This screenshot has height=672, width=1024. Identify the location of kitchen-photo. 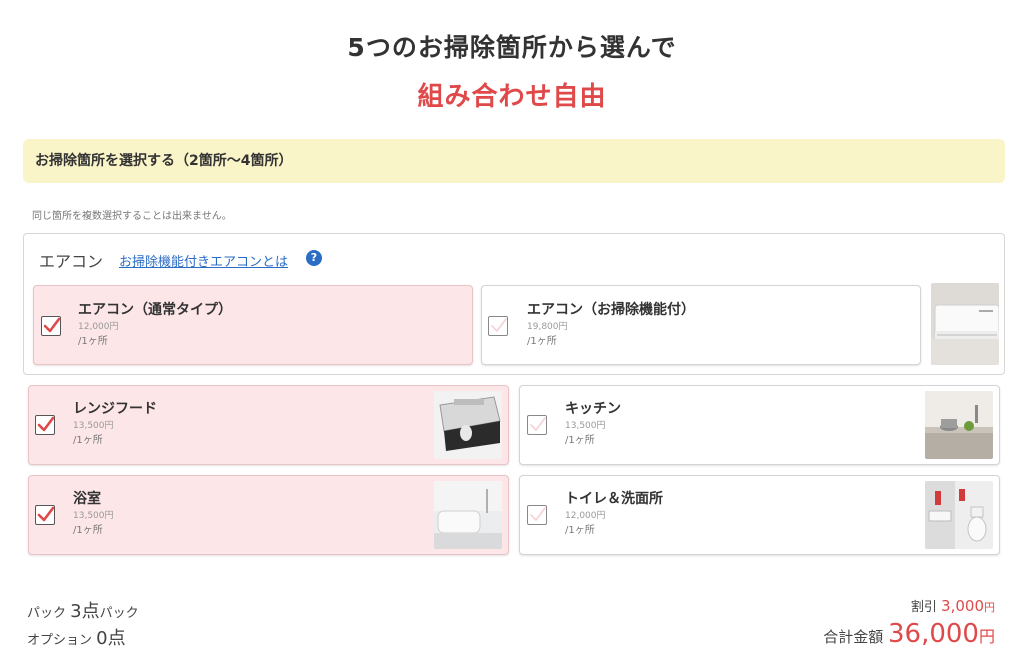
(959, 425).